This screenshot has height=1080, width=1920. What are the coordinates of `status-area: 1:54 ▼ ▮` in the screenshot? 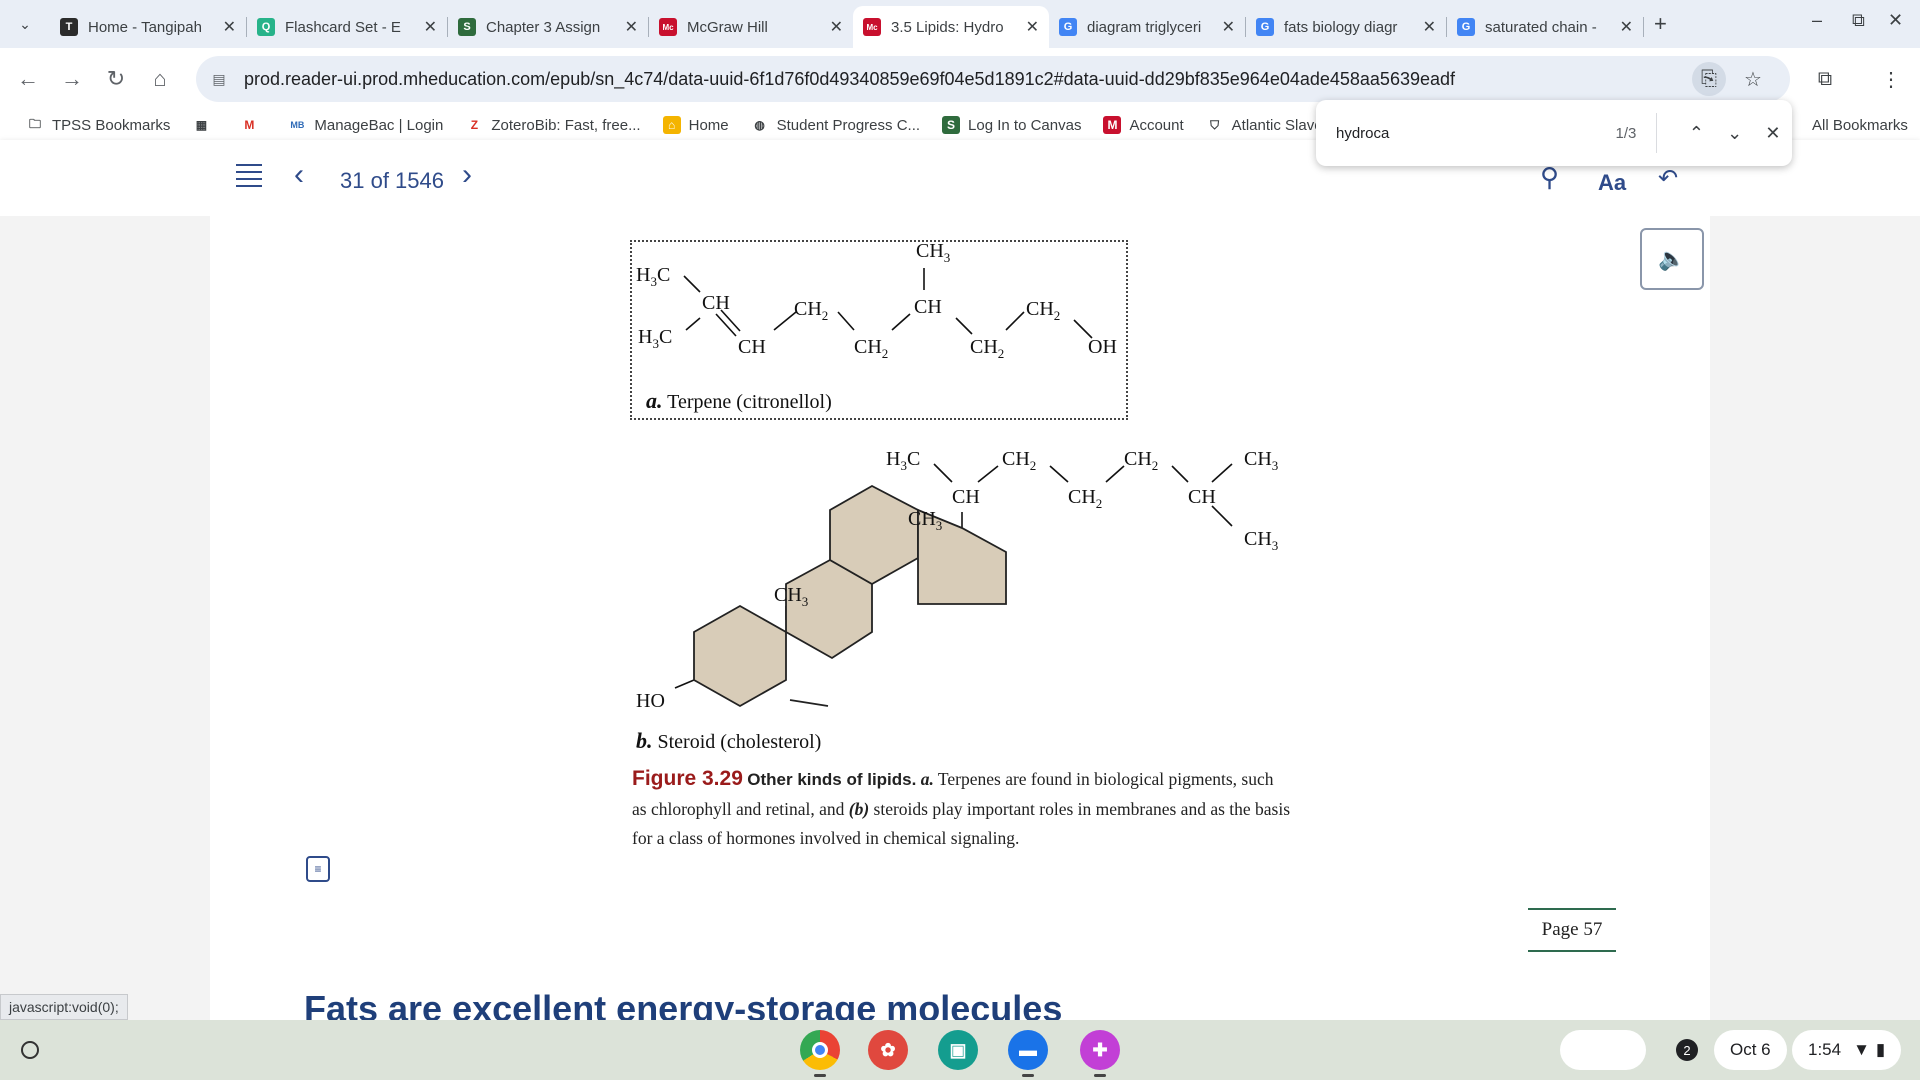 It's located at (1847, 1050).